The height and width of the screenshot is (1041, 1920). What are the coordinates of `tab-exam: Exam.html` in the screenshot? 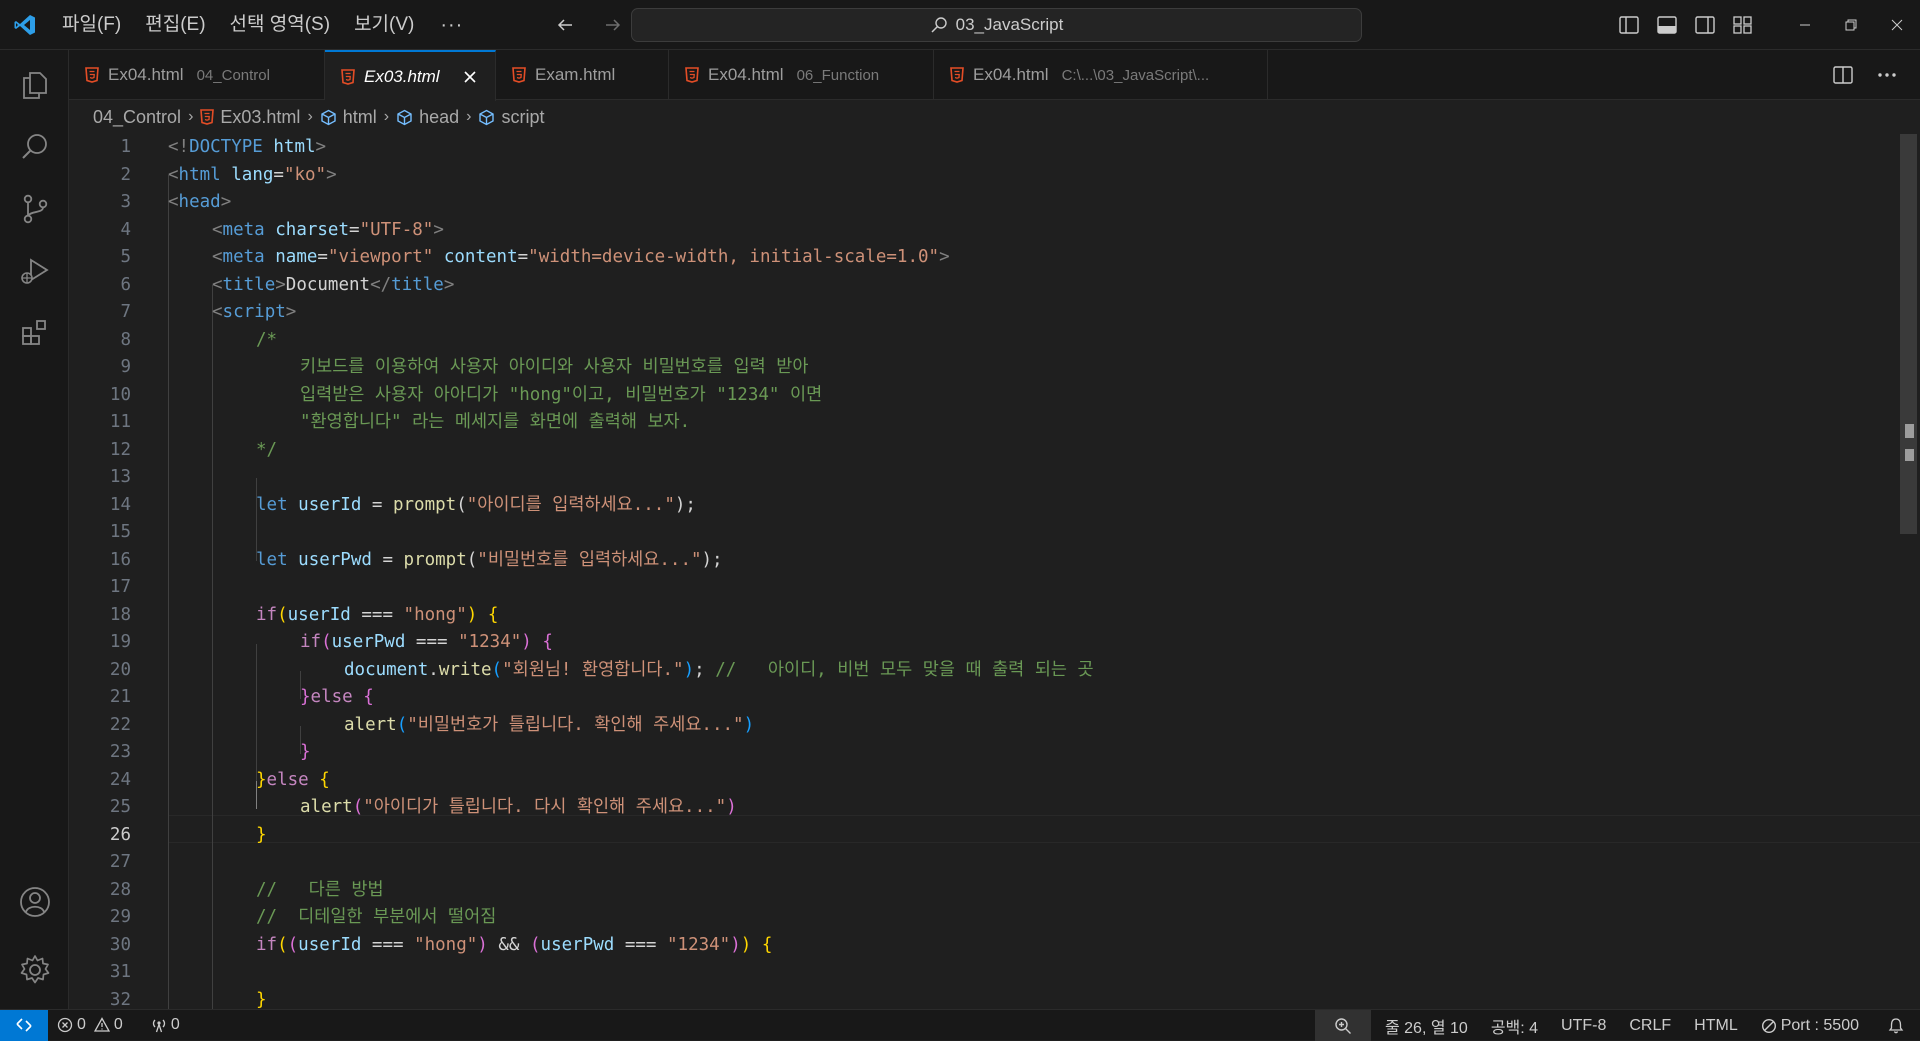 It's located at (582, 75).